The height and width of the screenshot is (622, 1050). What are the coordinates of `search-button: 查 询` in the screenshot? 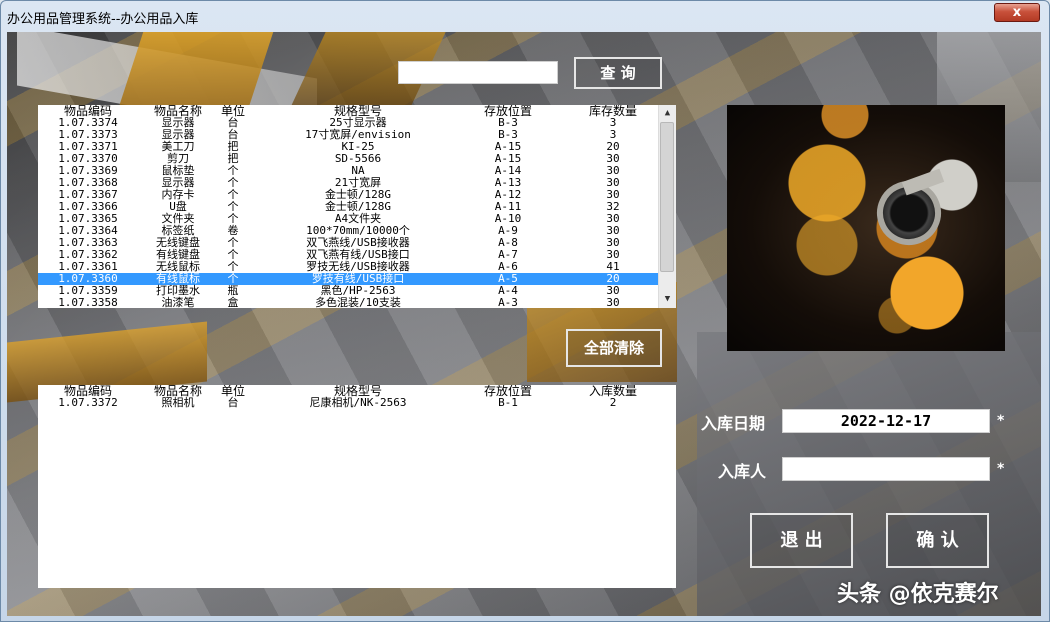 It's located at (618, 73).